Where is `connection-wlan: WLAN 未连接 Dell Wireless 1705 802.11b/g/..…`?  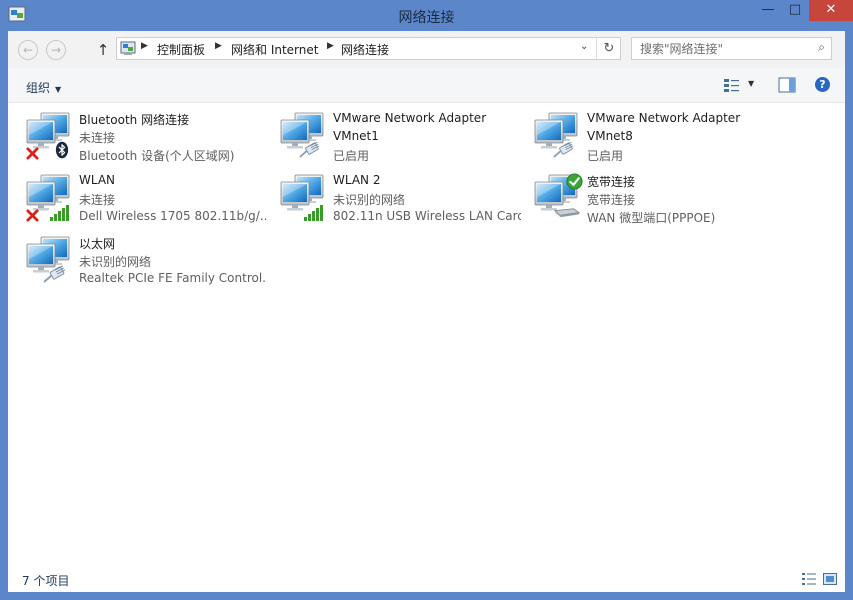
connection-wlan: WLAN 未连接 Dell Wireless 1705 802.11b/g/..… is located at coordinates (137, 194).